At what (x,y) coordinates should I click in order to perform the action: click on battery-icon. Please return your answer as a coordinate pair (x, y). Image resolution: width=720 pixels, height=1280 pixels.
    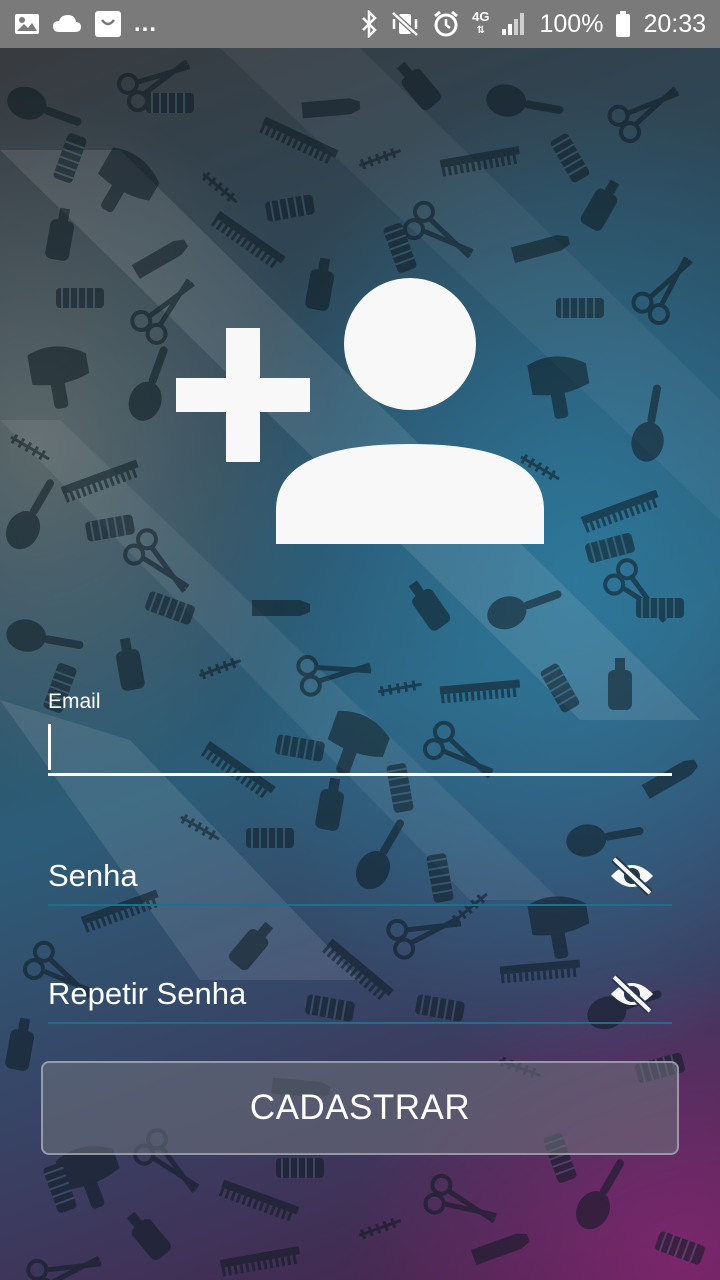
    Looking at the image, I should click on (623, 24).